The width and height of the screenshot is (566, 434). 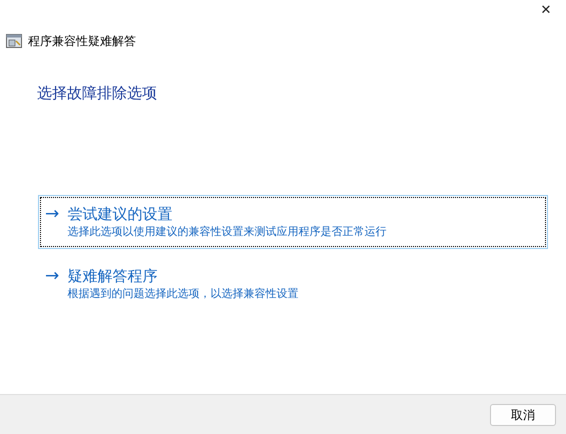 What do you see at coordinates (293, 283) in the screenshot?
I see `troubleshoot-option: → 疑难解答程序 根据遇到的问题选择此选项，以选择兼容性设置` at bounding box center [293, 283].